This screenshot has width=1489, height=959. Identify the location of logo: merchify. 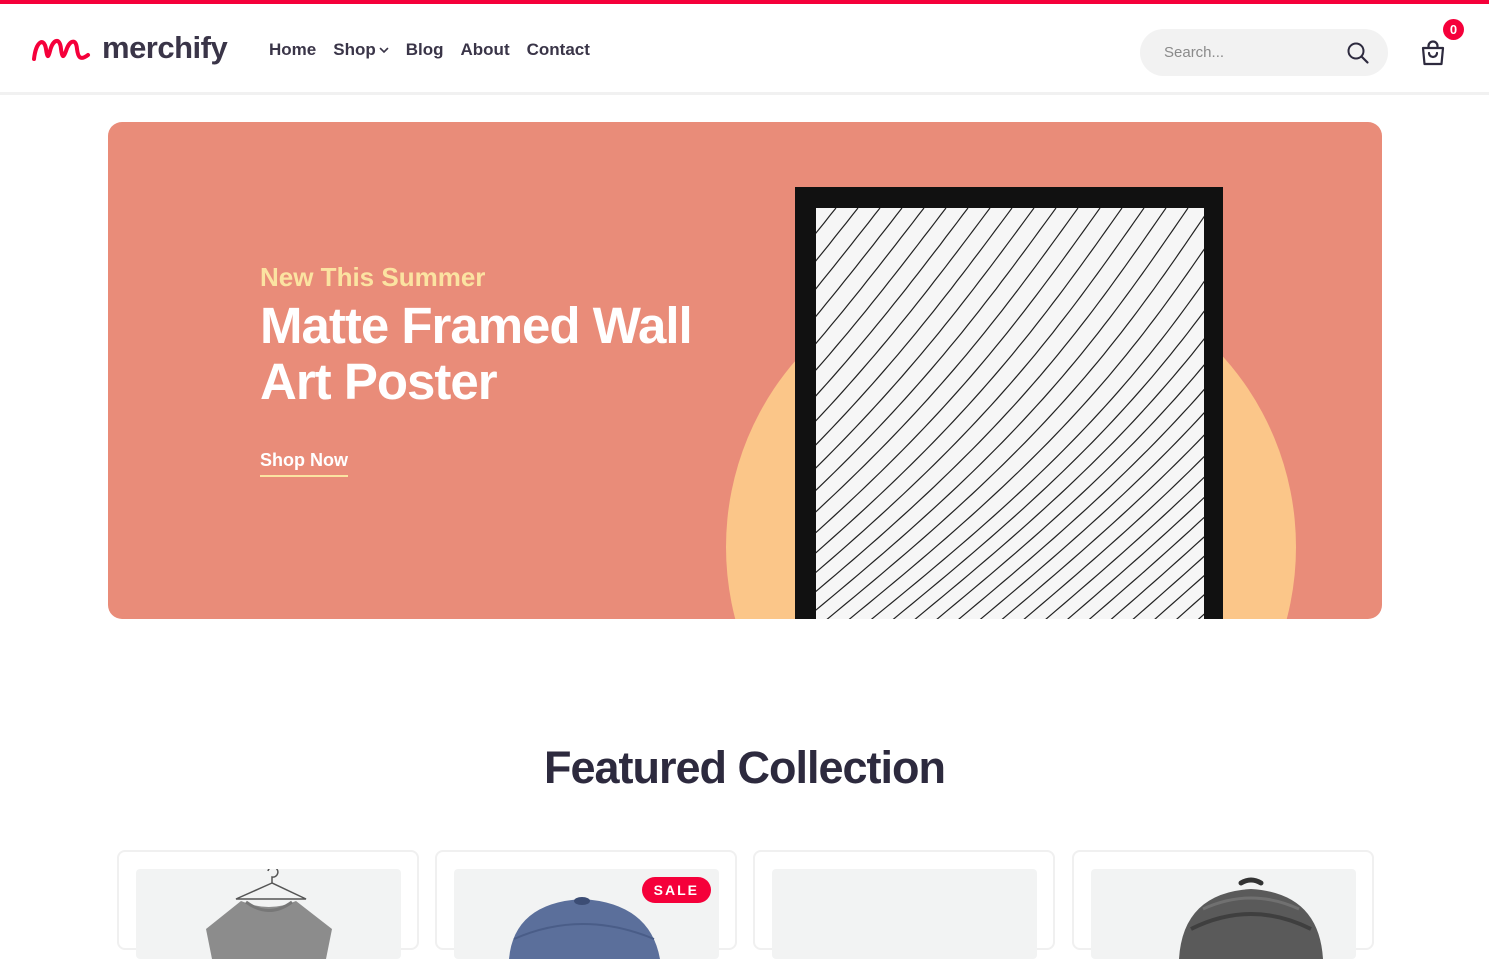
(129, 48).